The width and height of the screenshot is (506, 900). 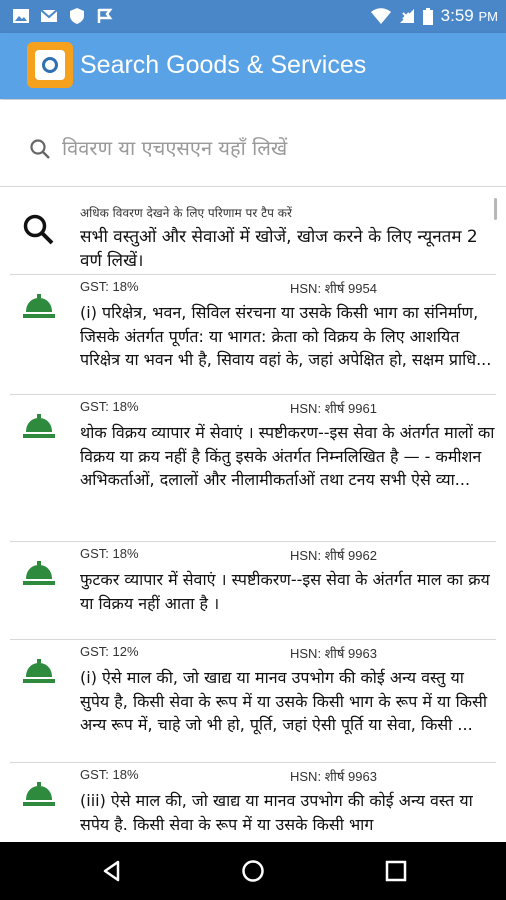 I want to click on hsn-code: HSN: शीर्ष 9961, so click(x=333, y=408).